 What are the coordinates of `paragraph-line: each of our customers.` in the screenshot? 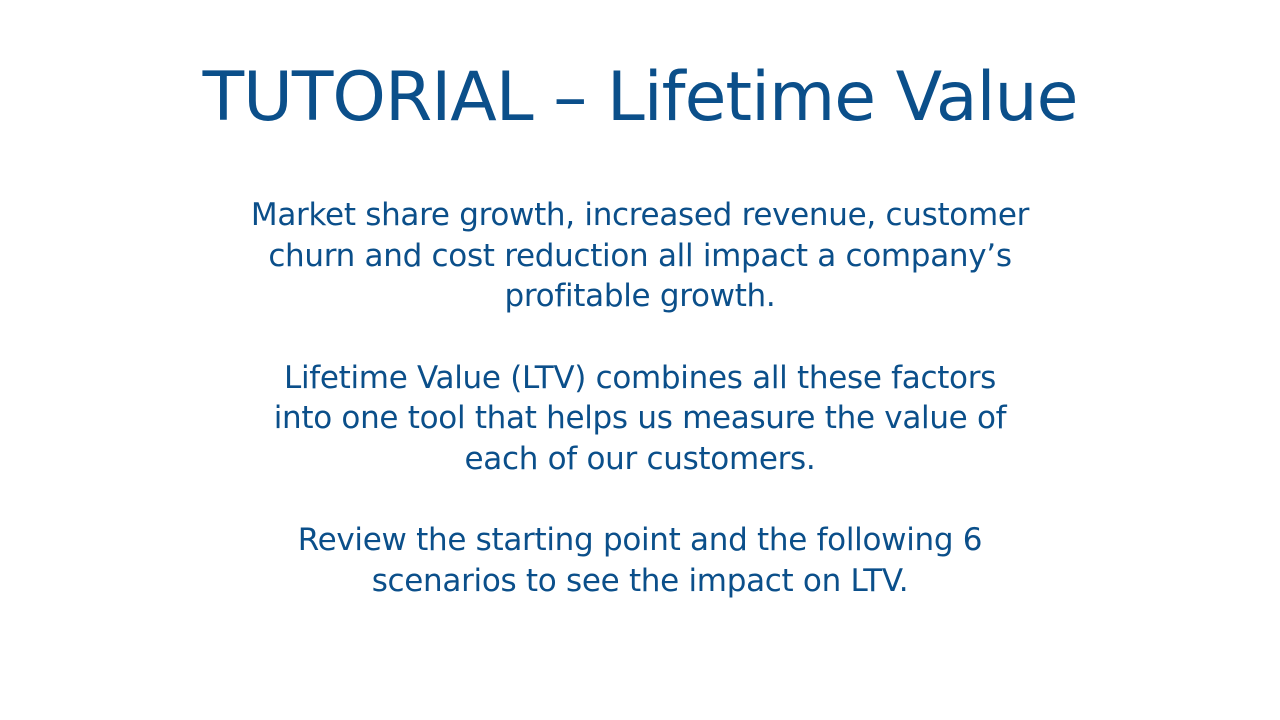 It's located at (640, 458).